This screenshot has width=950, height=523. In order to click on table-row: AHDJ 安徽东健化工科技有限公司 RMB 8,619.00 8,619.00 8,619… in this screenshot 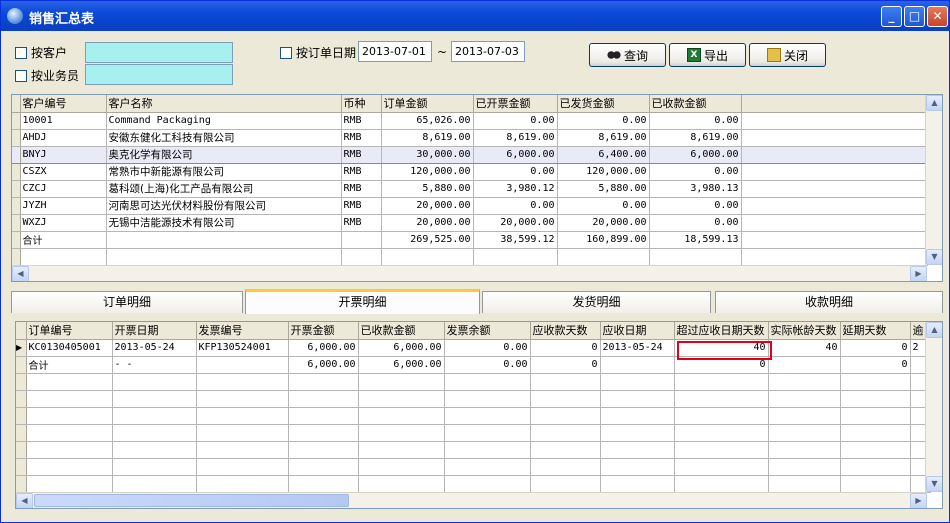, I will do `click(470, 138)`.